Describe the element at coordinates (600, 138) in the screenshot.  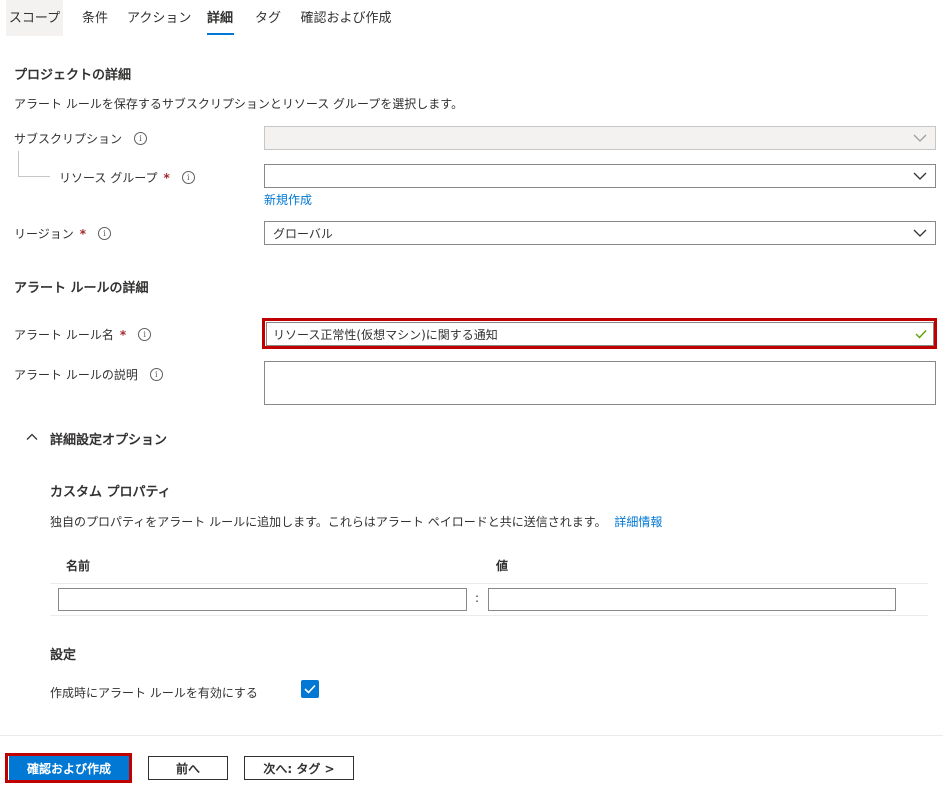
I see `subscription-select` at that location.